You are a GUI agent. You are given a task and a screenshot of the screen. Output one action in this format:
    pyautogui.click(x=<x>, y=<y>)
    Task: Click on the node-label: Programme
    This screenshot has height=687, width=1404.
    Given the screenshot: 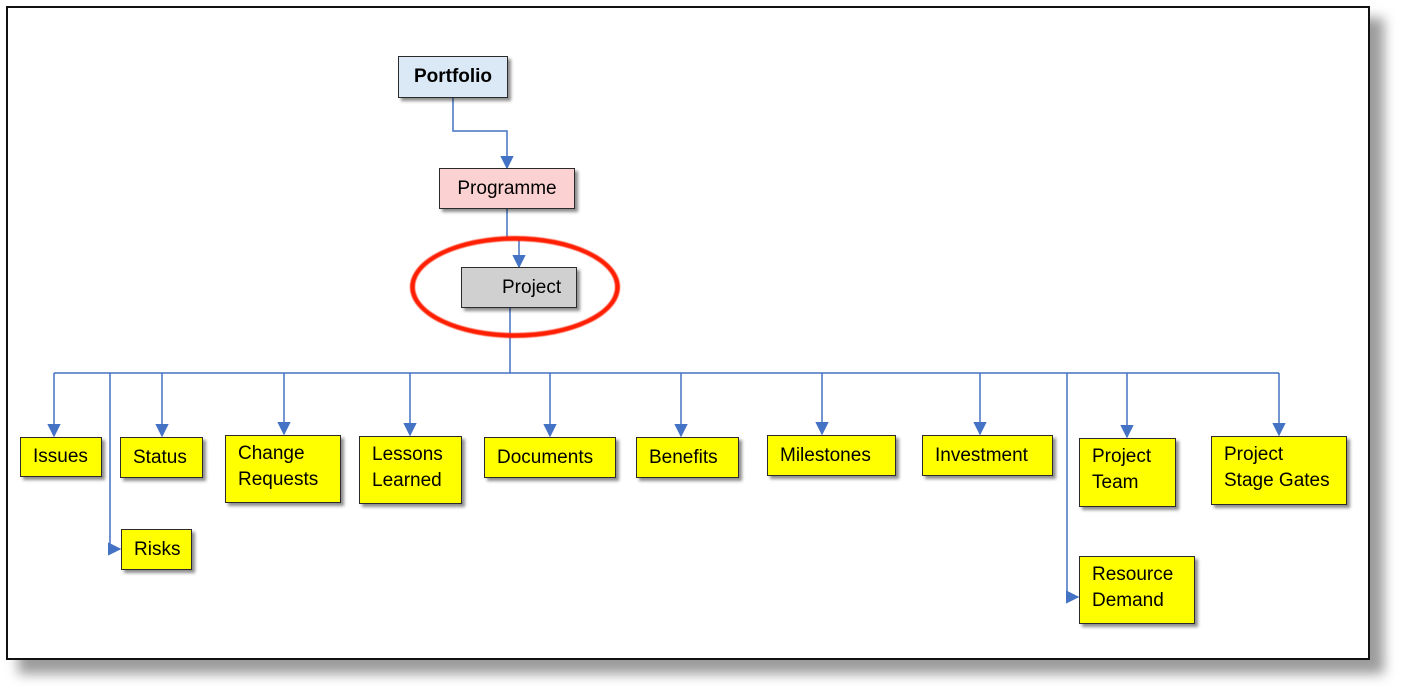 What is the action you would take?
    pyautogui.click(x=507, y=188)
    